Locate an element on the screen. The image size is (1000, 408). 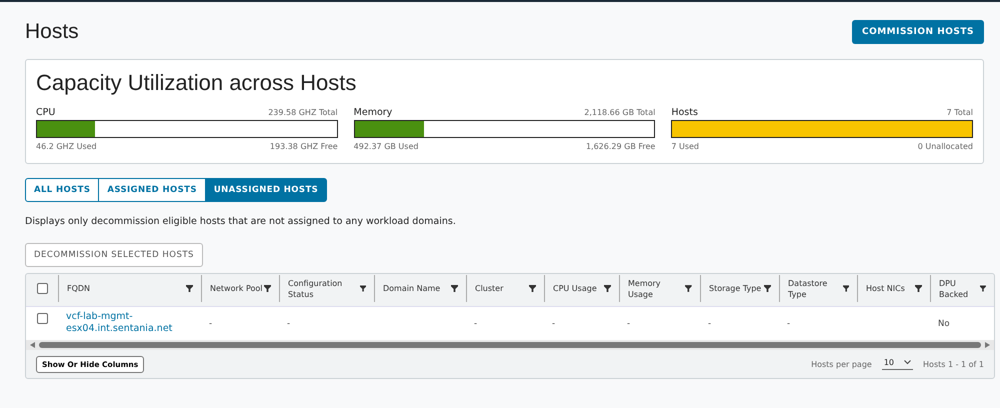
column-header: Network Pool is located at coordinates (236, 288).